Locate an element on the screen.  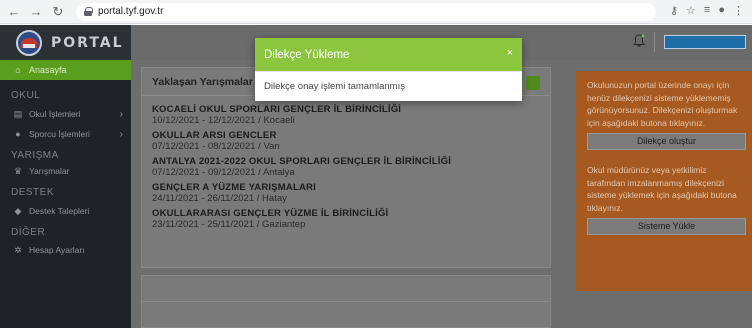
competition-meta: 07/12/2021 - 09/12/2021 / Antalya is located at coordinates (223, 172).